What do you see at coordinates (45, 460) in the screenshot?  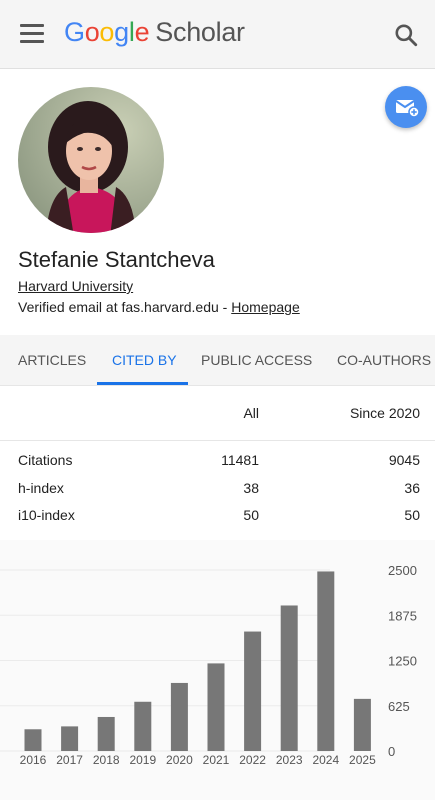 I see `stat-label-citations: Citations` at bounding box center [45, 460].